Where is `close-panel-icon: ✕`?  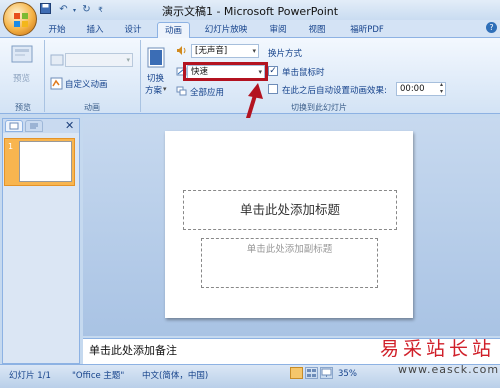
close-panel-icon: ✕ is located at coordinates (69, 125).